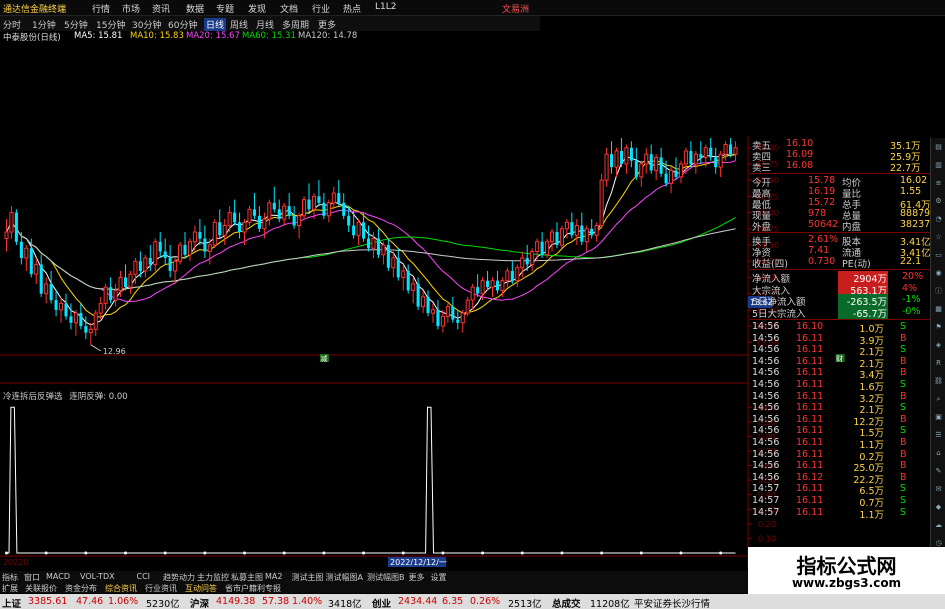 This screenshot has height=609, width=945. Describe the element at coordinates (144, 576) in the screenshot. I see `indicator-tab: CCI` at that location.